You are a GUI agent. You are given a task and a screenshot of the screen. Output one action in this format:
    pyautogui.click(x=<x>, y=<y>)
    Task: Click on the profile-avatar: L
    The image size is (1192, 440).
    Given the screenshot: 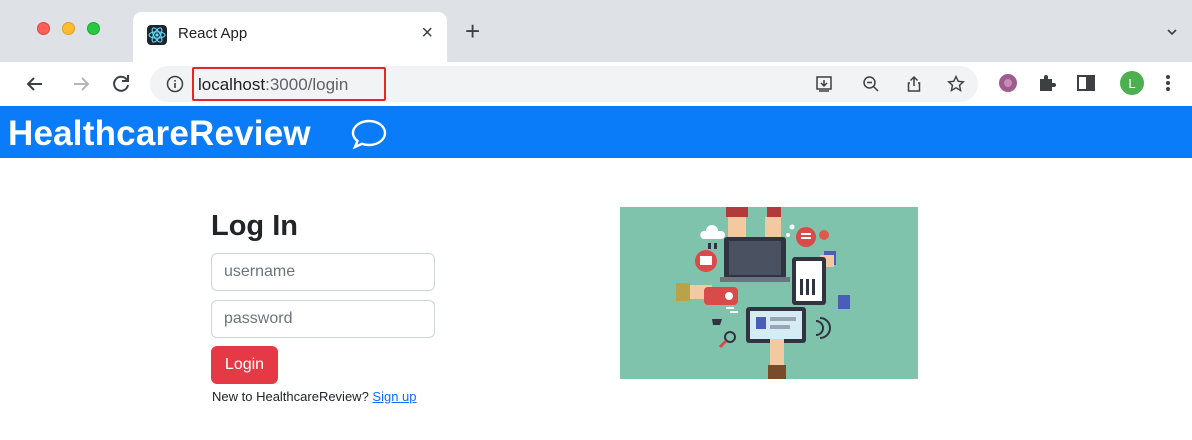 What is the action you would take?
    pyautogui.click(x=1132, y=83)
    